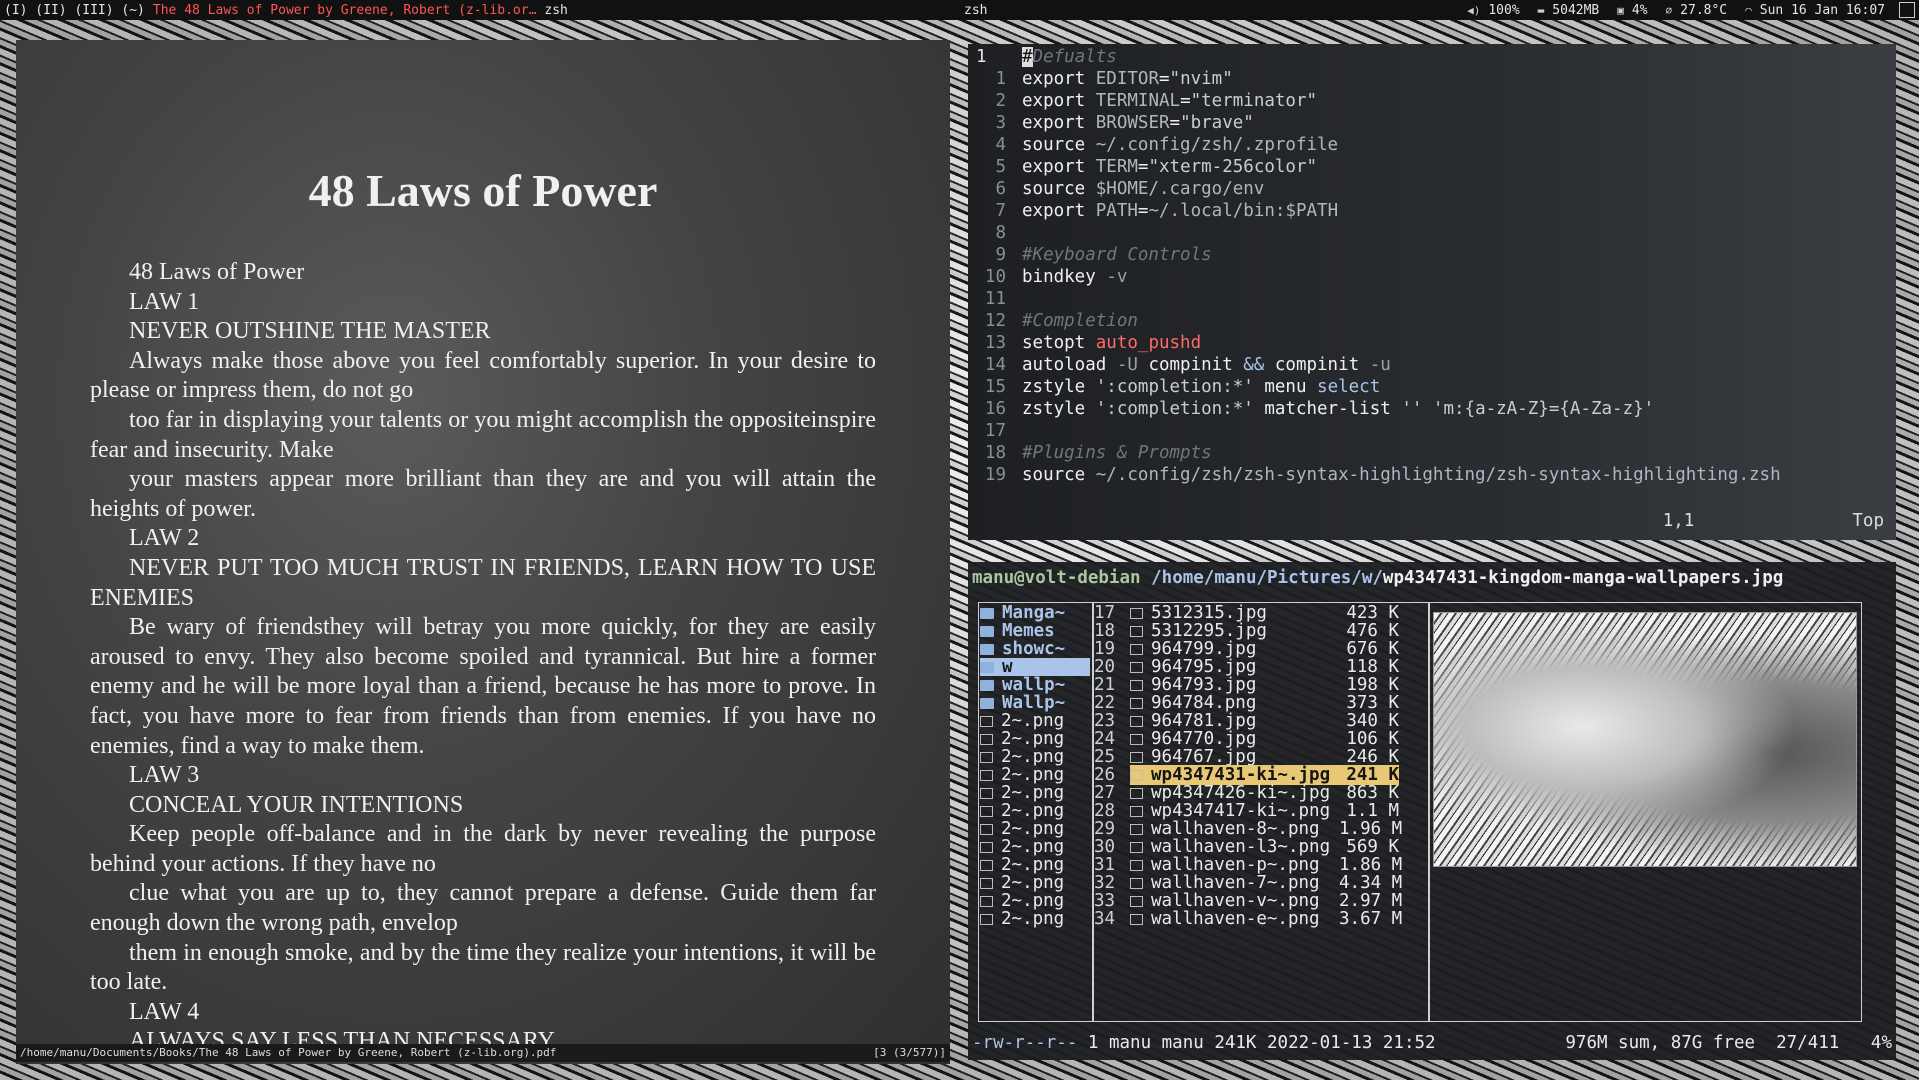  What do you see at coordinates (1035, 667) in the screenshot?
I see `parent-directory-item: w` at bounding box center [1035, 667].